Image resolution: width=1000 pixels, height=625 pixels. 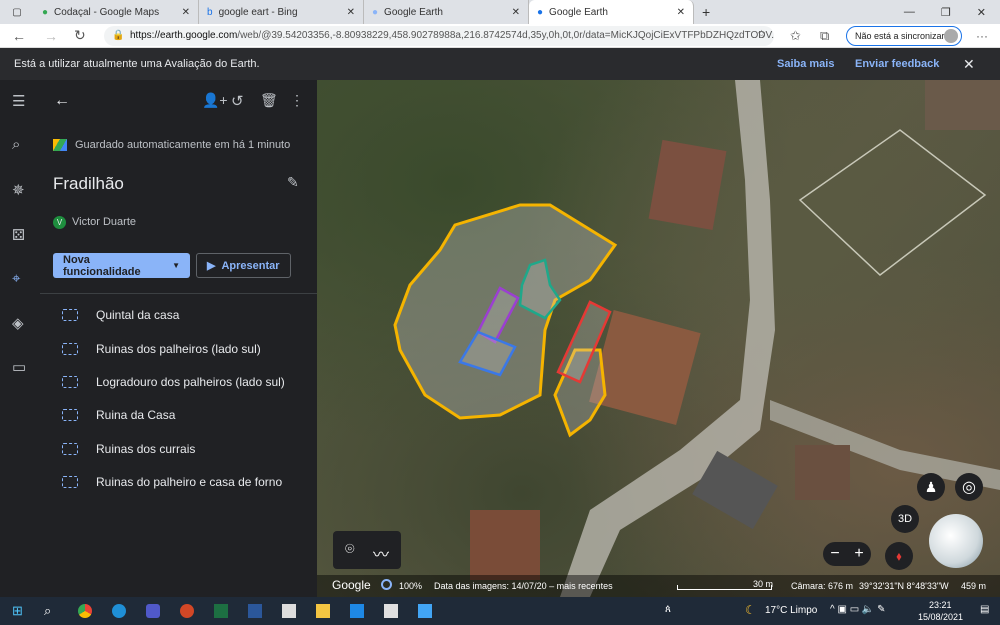 What do you see at coordinates (905, 519) in the screenshot?
I see `3d-button: 3D` at bounding box center [905, 519].